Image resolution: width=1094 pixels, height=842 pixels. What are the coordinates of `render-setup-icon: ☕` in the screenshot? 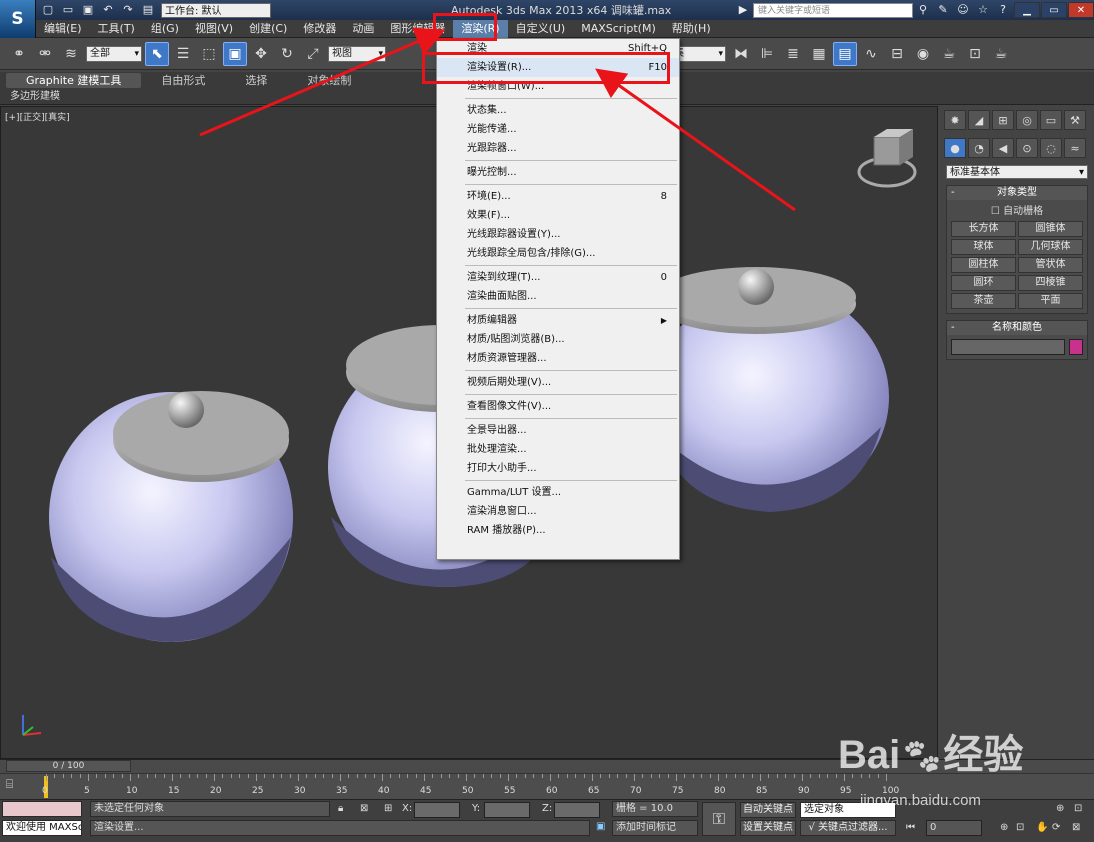 It's located at (949, 54).